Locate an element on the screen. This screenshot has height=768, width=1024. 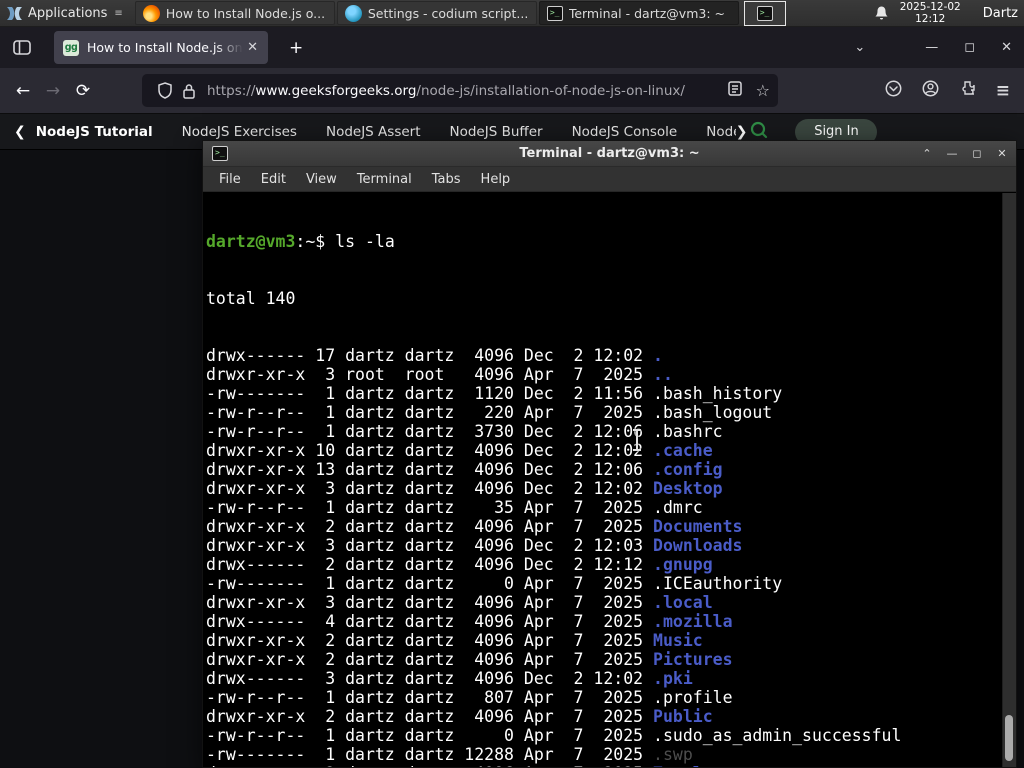
taskbar-window-label: Terminal - dartz@vm3: ~ is located at coordinates (646, 13).